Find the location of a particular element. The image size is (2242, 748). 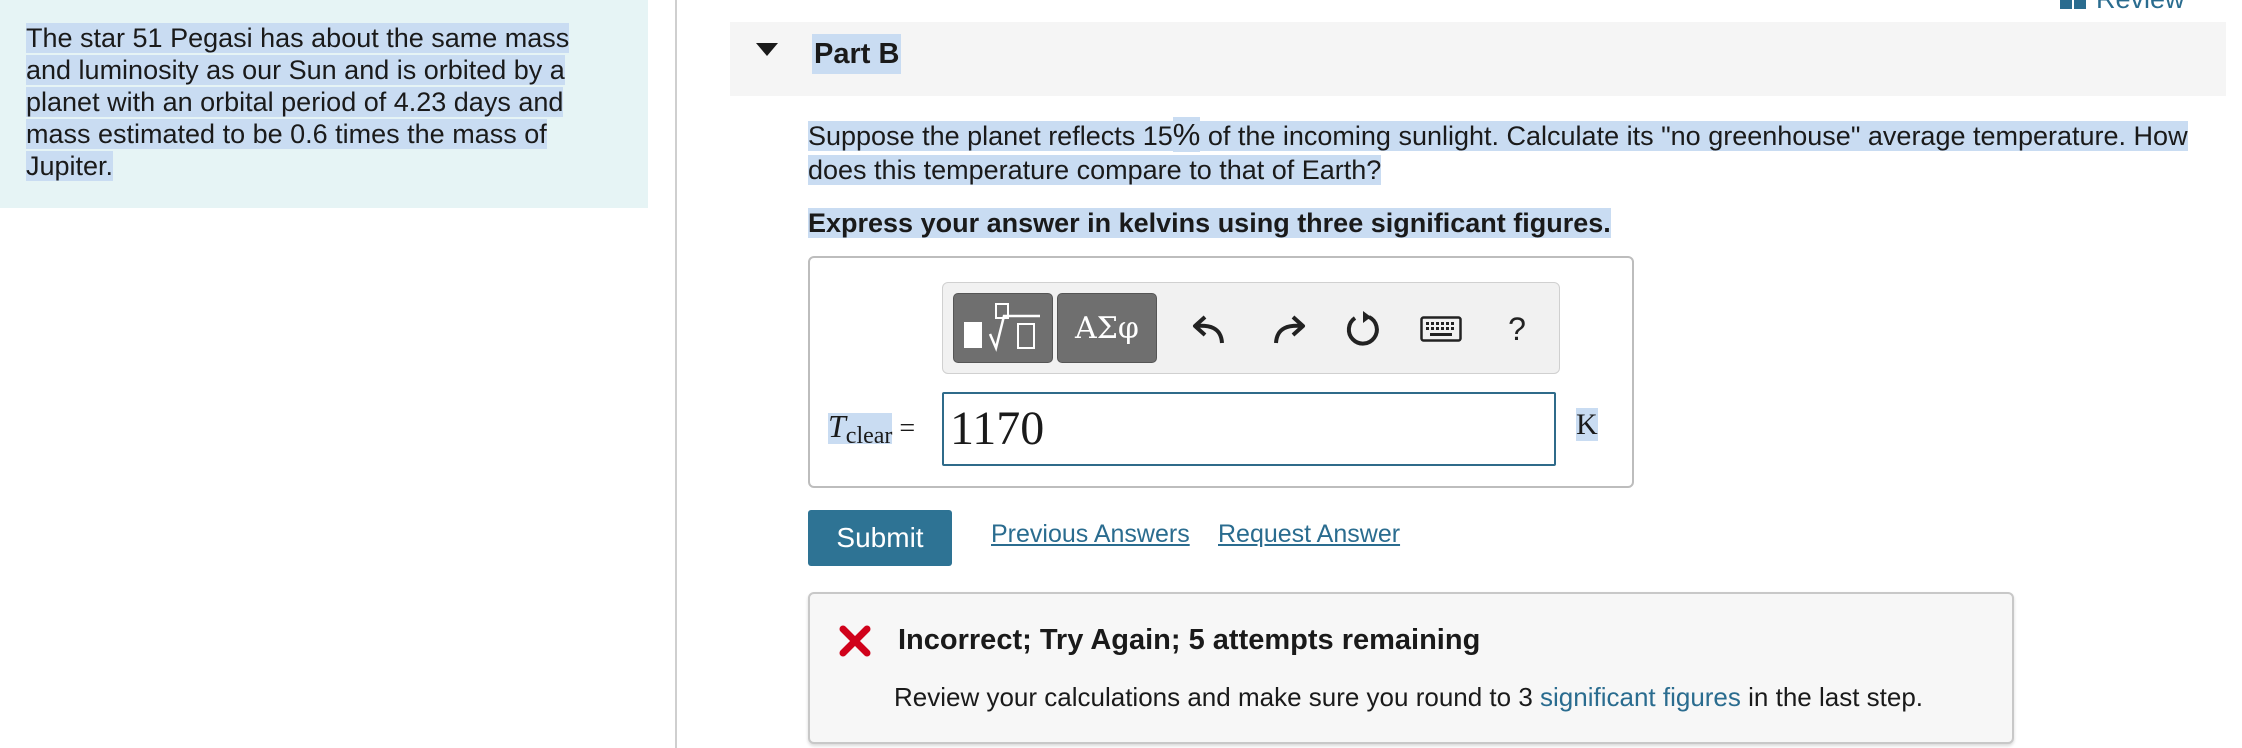

reset-icon is located at coordinates (1362, 328).